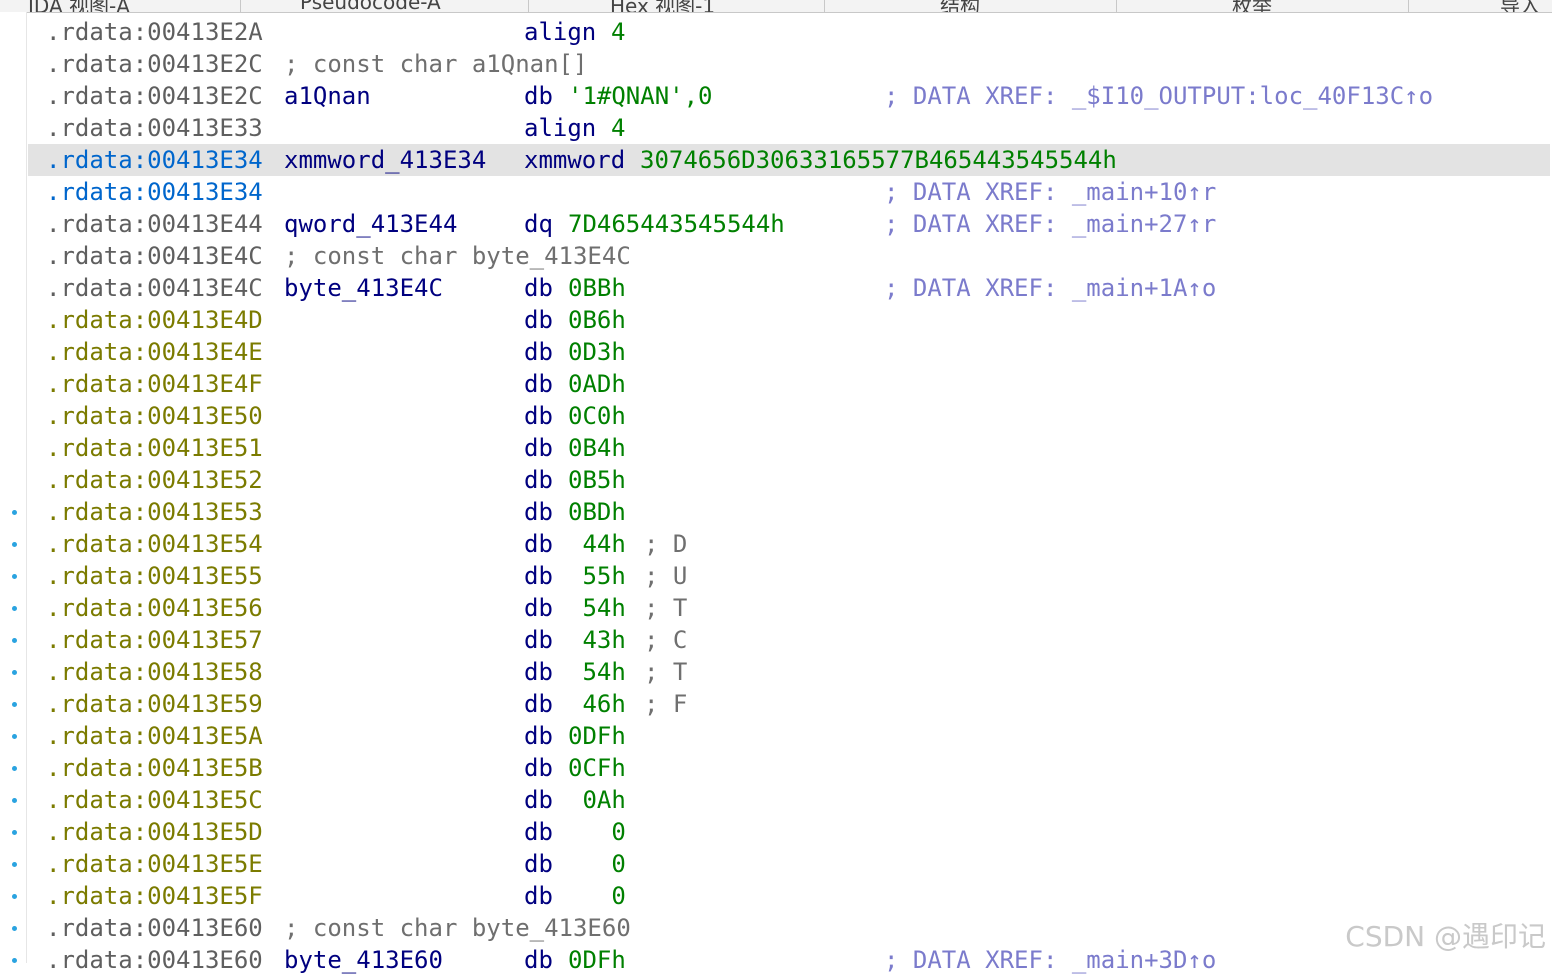 Image resolution: width=1552 pixels, height=976 pixels. Describe the element at coordinates (789, 192) in the screenshot. I see `listing-line: .rdata:00413E34 ; DATA XREF: _main+10↑r` at that location.